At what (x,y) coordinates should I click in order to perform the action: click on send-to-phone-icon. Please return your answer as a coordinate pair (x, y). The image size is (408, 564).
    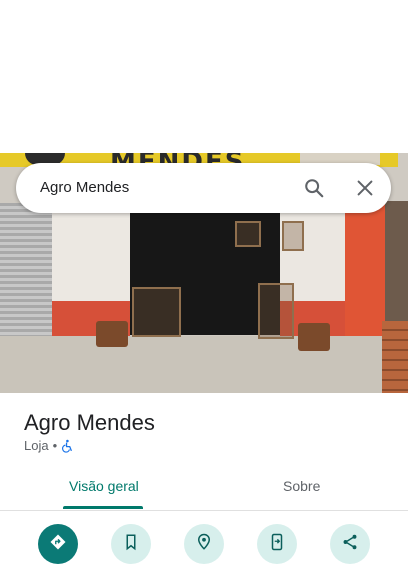
    Looking at the image, I should click on (277, 542).